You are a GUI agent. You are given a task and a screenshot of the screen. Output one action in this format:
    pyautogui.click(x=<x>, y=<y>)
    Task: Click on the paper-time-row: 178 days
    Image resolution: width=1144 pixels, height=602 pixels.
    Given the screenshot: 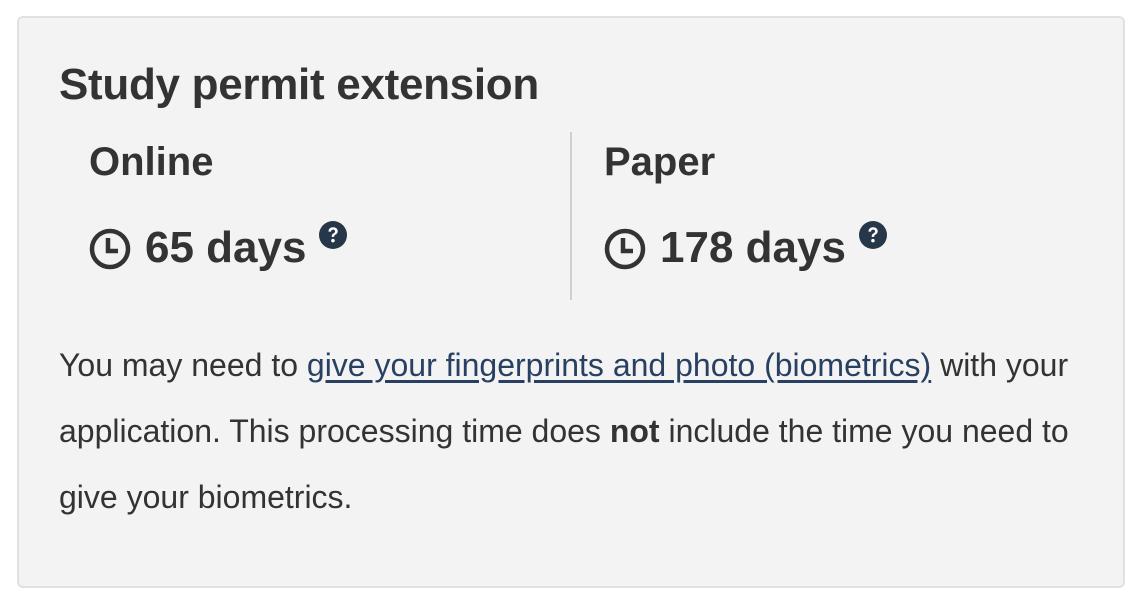 What is the action you would take?
    pyautogui.click(x=746, y=247)
    